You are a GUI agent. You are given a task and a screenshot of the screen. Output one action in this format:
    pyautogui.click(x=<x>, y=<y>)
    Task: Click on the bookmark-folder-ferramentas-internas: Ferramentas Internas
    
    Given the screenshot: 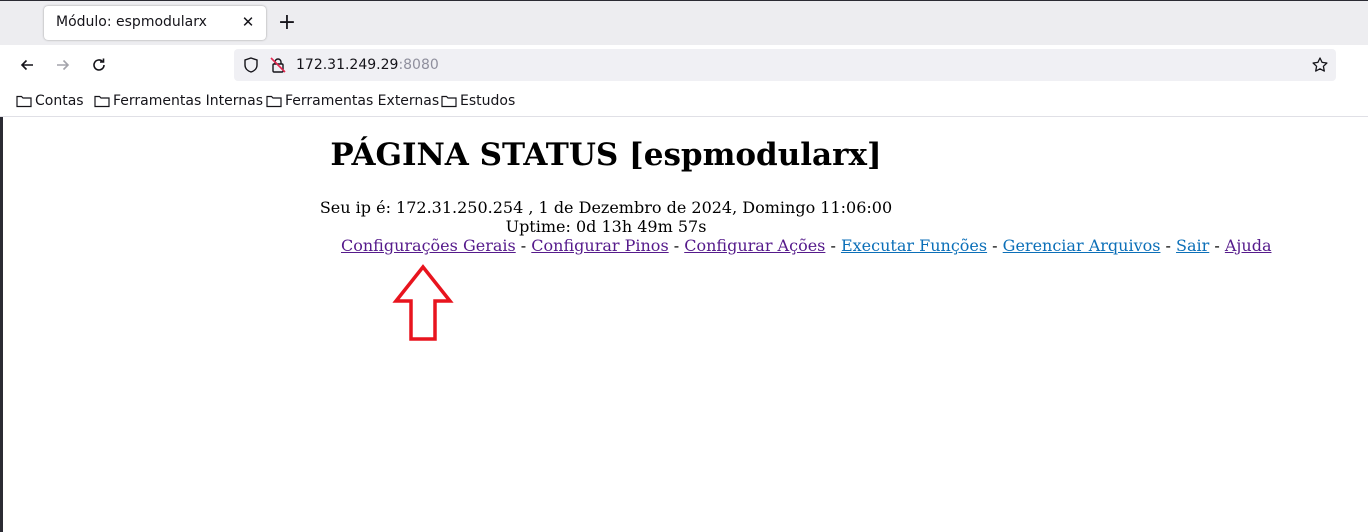 What is the action you would take?
    pyautogui.click(x=178, y=101)
    